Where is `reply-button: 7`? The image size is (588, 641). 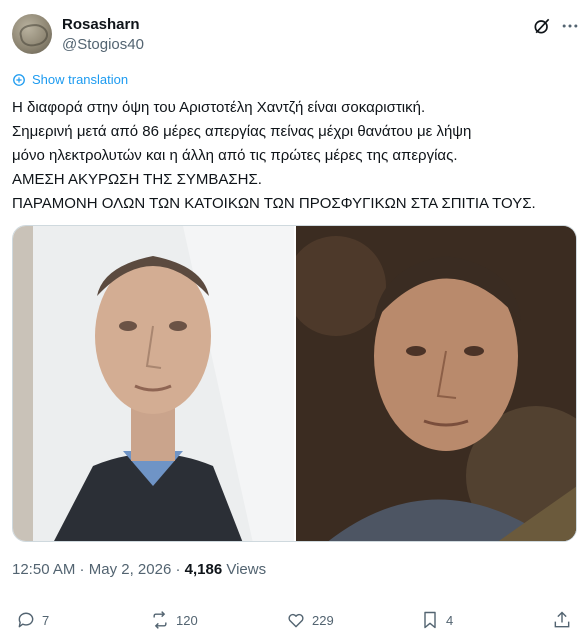 reply-button: 7 is located at coordinates (32, 620).